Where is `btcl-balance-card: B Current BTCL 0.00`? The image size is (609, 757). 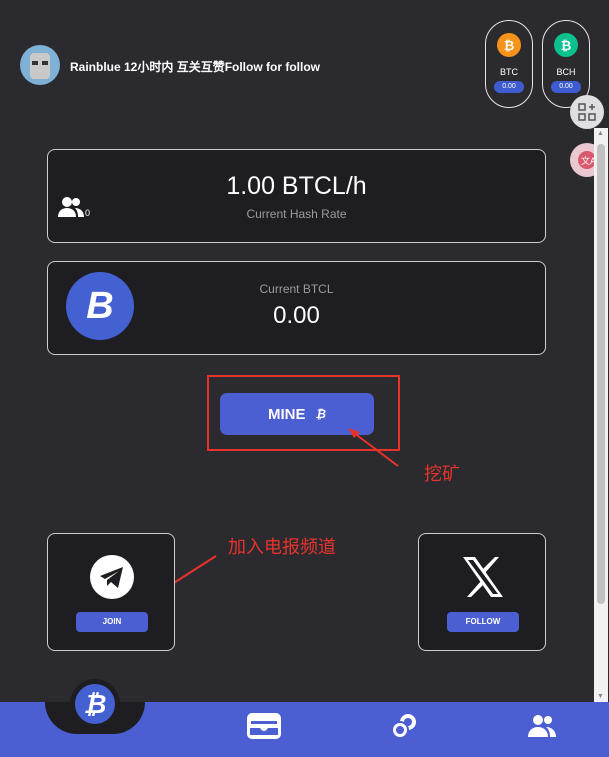 btcl-balance-card: B Current BTCL 0.00 is located at coordinates (296, 308).